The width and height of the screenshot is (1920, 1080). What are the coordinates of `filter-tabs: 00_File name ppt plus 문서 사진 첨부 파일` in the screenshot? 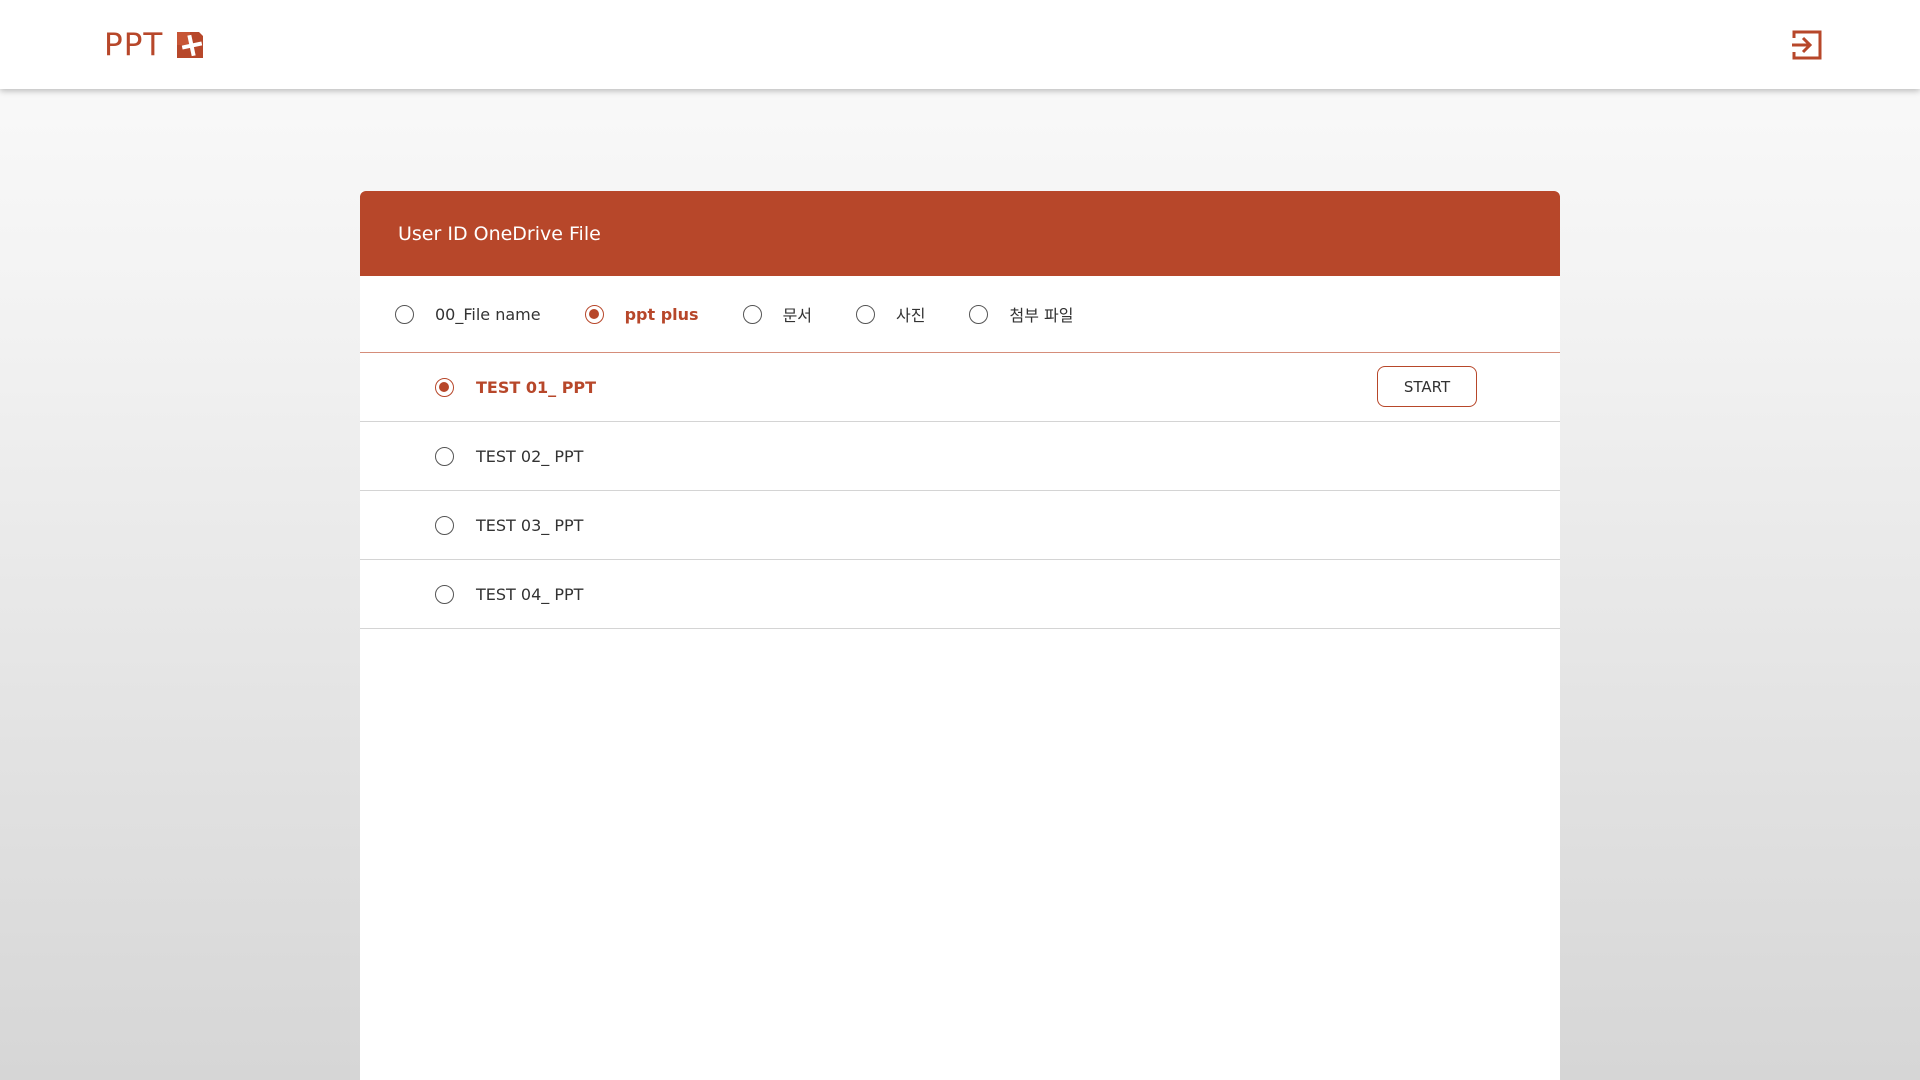 It's located at (960, 314).